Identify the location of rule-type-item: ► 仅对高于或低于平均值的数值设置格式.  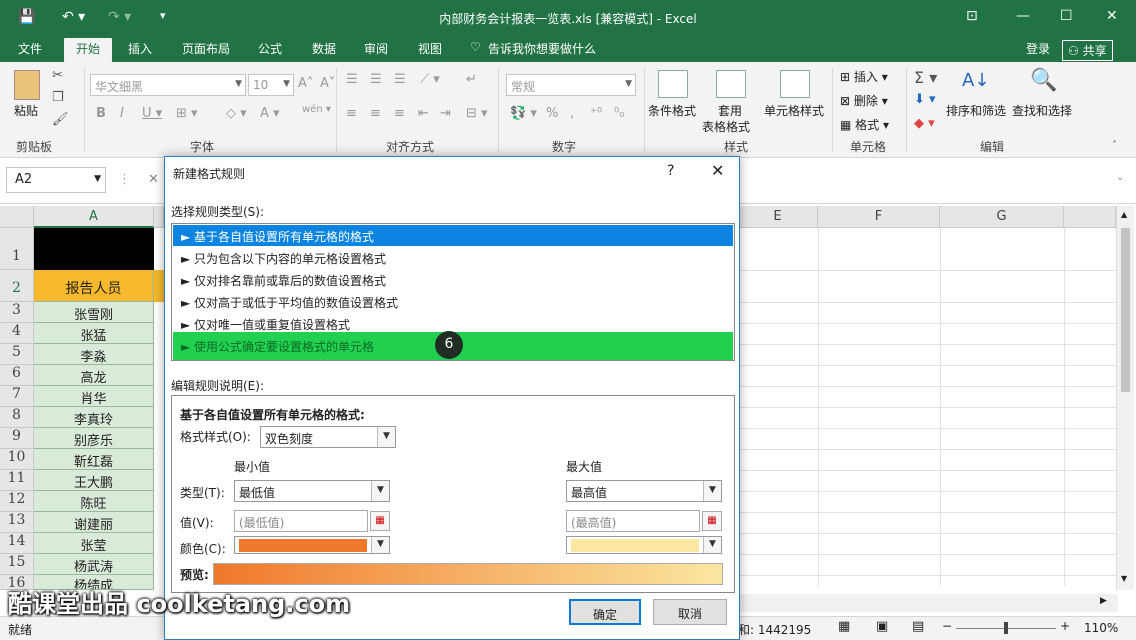
(453, 301).